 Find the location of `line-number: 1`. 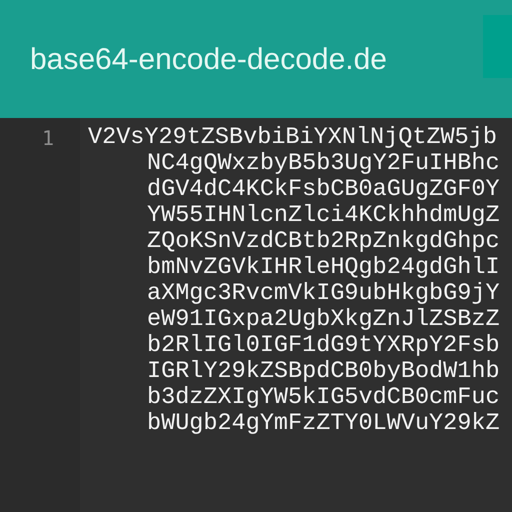

line-number: 1 is located at coordinates (48, 138).